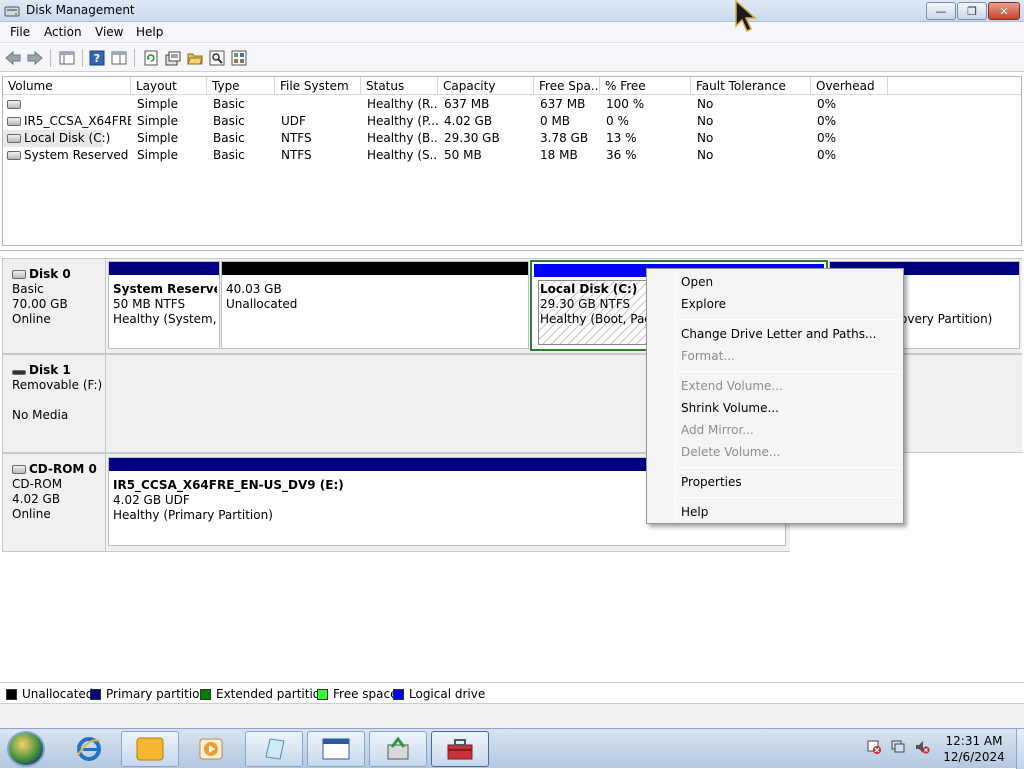  What do you see at coordinates (559, 155) in the screenshot?
I see `free-space-cell: 18 MB` at bounding box center [559, 155].